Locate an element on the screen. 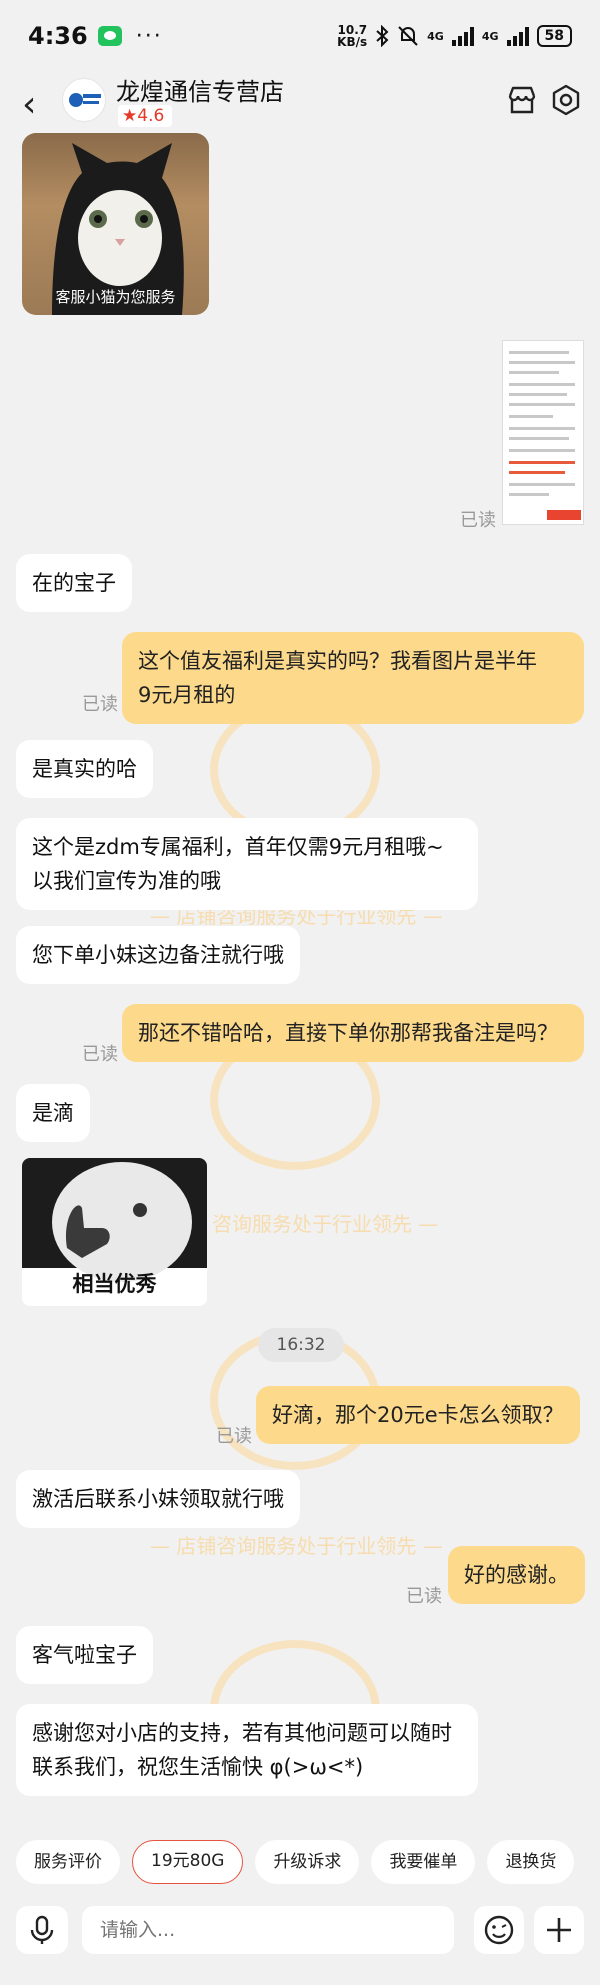  network-speed: 10.7 KB/s is located at coordinates (352, 36).